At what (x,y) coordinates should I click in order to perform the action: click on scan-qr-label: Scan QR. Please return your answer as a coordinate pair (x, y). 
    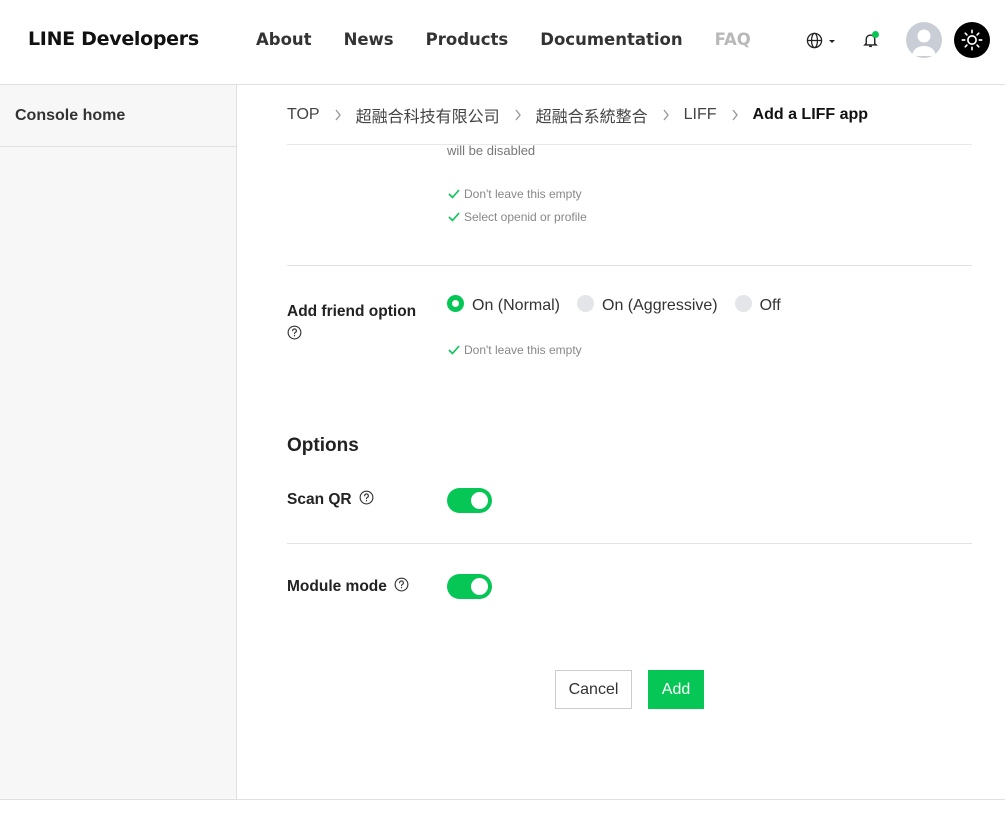
    Looking at the image, I should click on (330, 500).